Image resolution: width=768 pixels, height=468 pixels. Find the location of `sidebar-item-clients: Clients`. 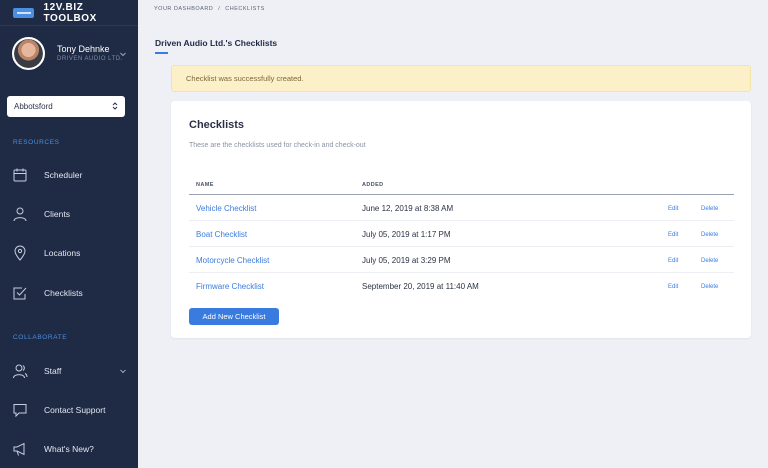

sidebar-item-clients: Clients is located at coordinates (69, 214).